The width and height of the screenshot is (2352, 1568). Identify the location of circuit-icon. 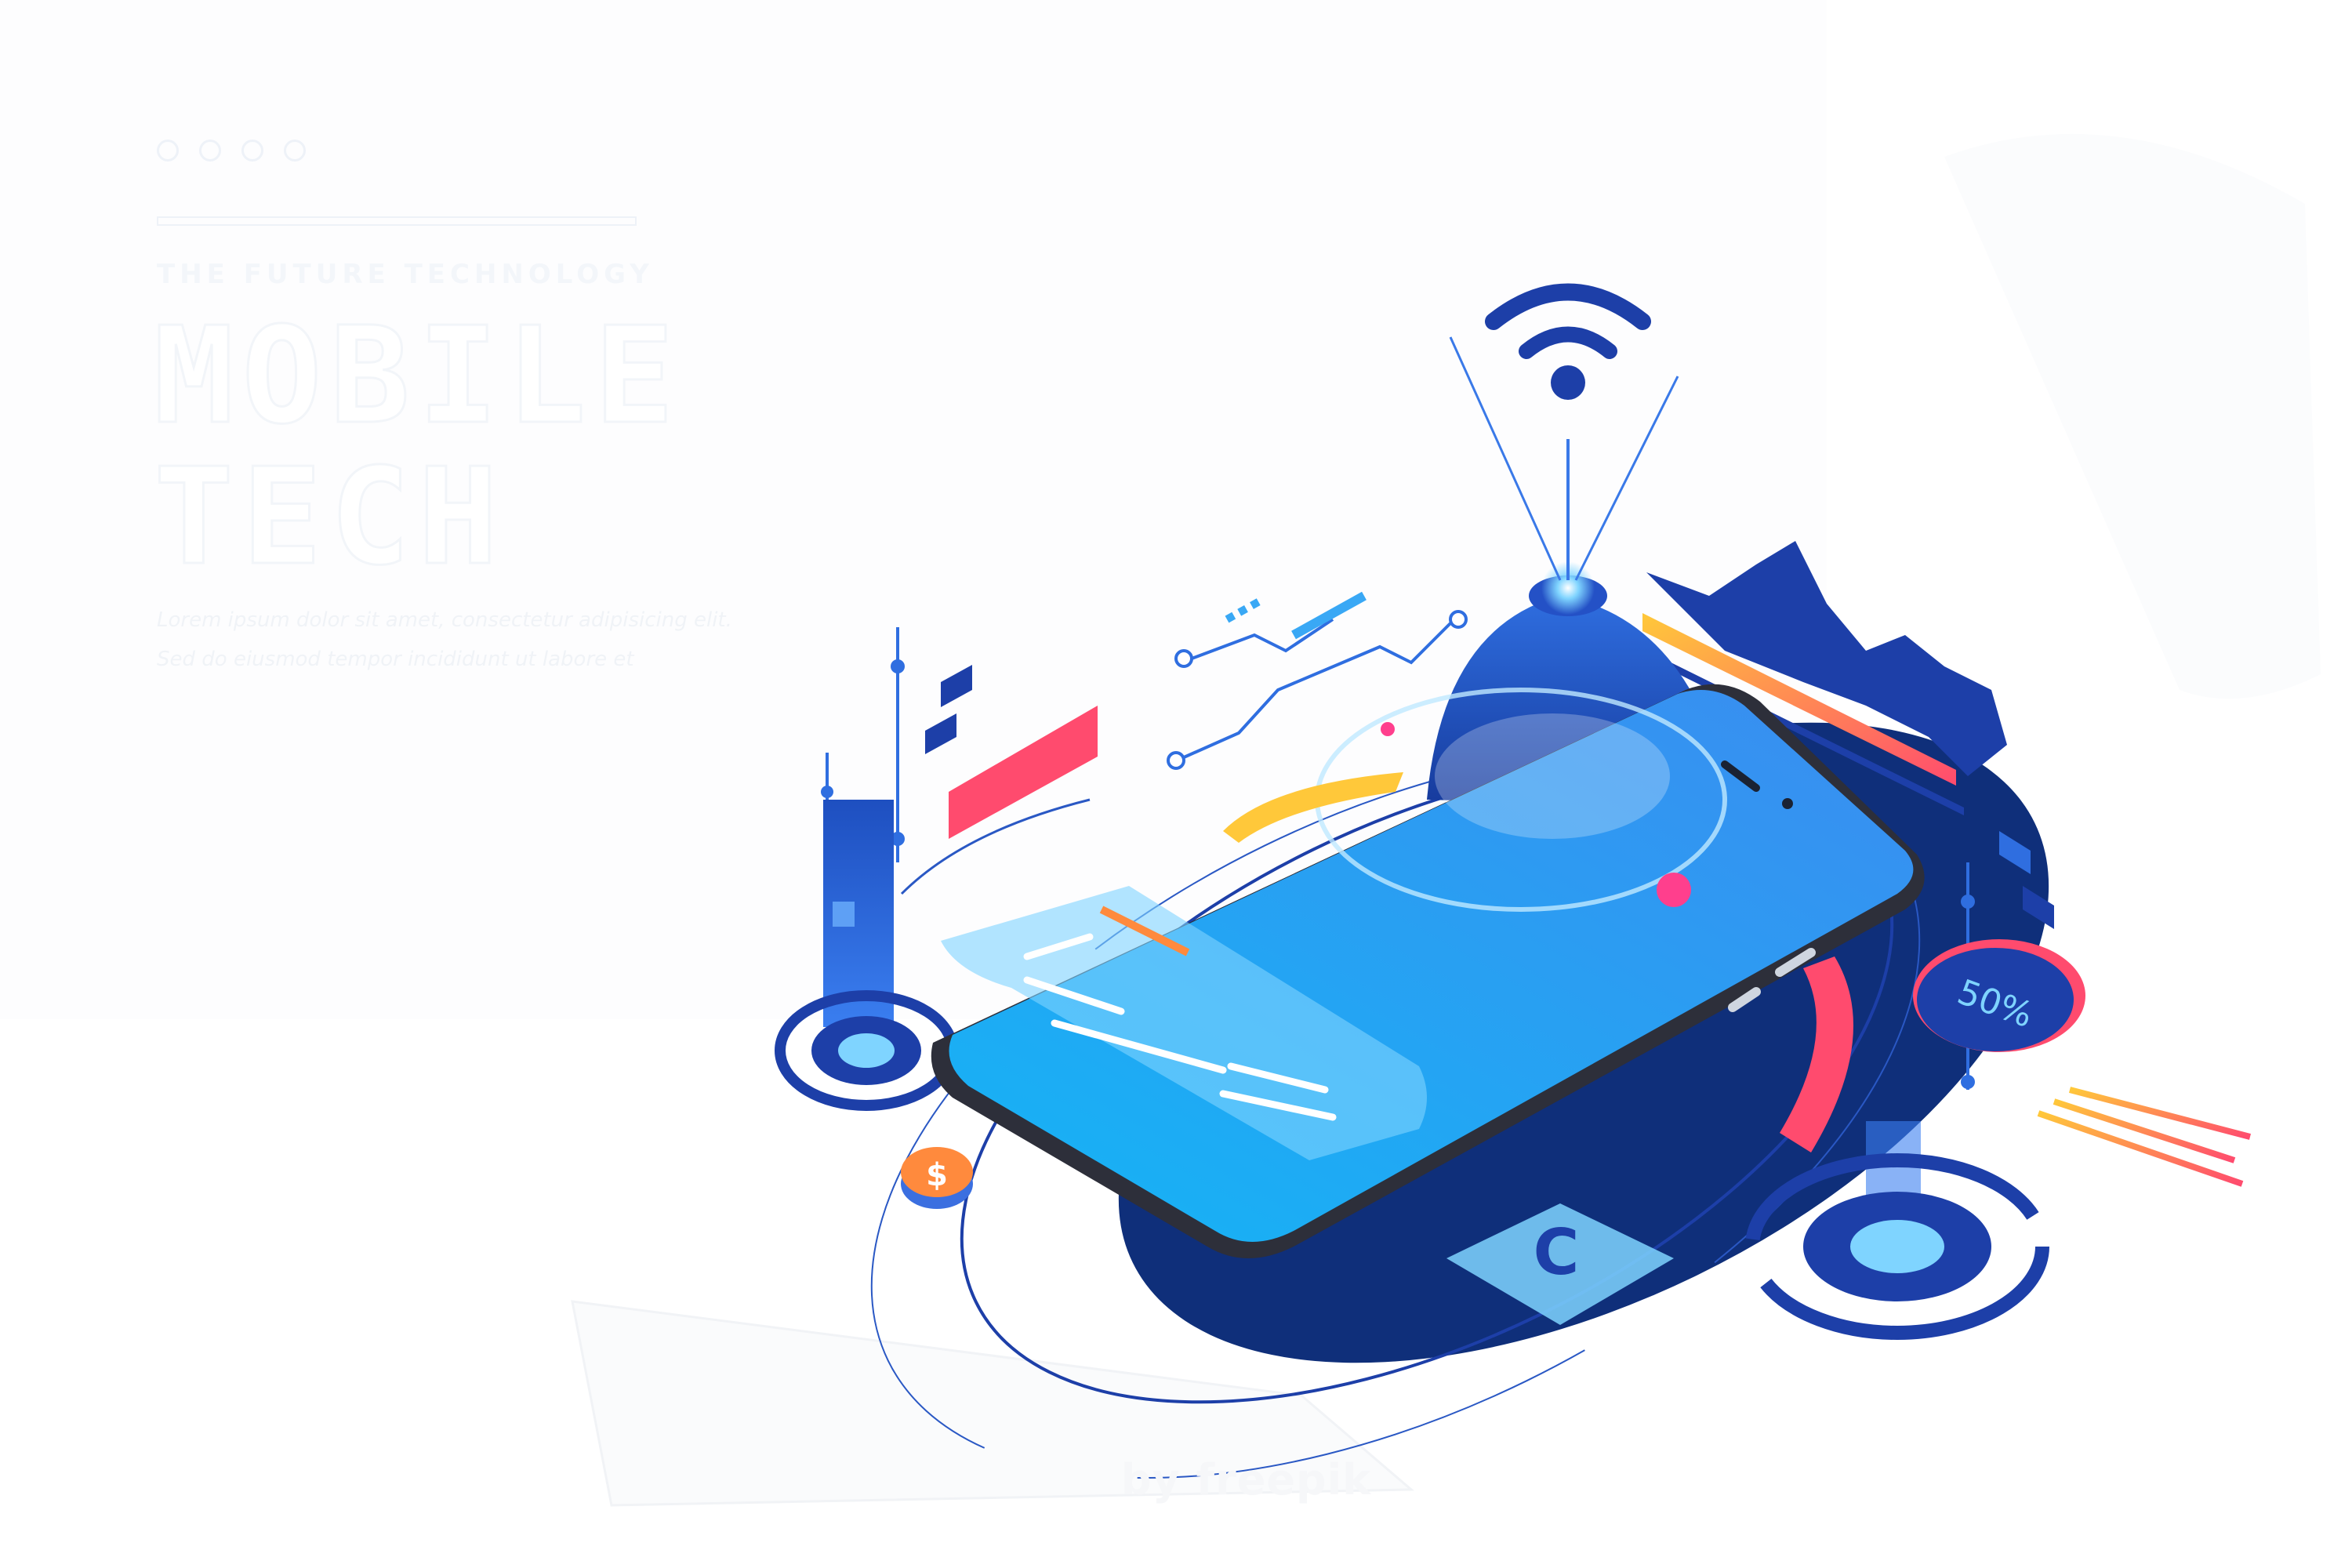
(1317, 680).